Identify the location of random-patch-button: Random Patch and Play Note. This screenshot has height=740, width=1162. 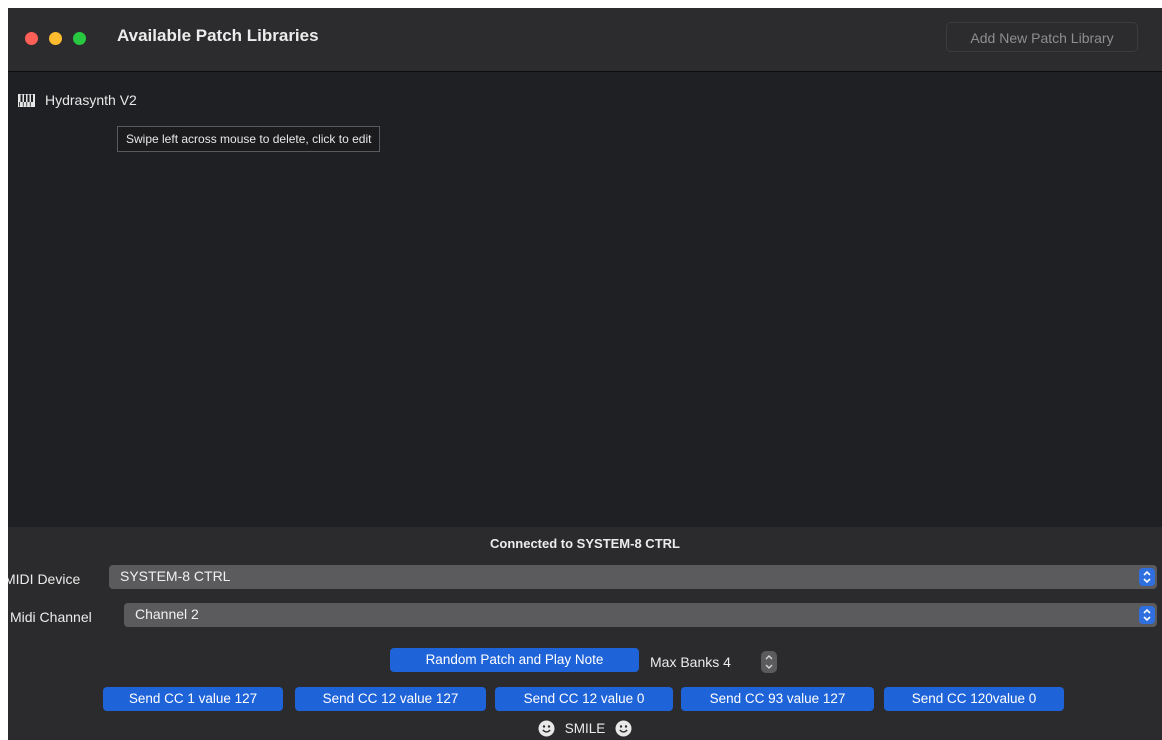
(514, 660).